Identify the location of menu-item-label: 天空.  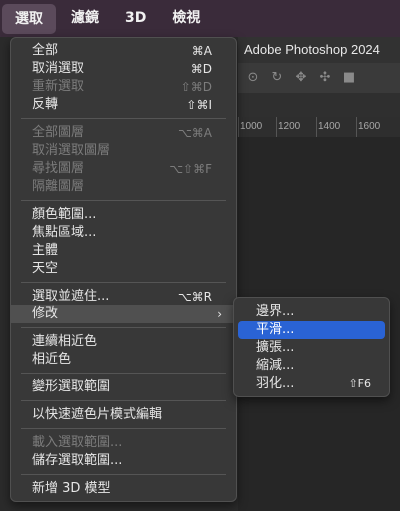
(45, 268).